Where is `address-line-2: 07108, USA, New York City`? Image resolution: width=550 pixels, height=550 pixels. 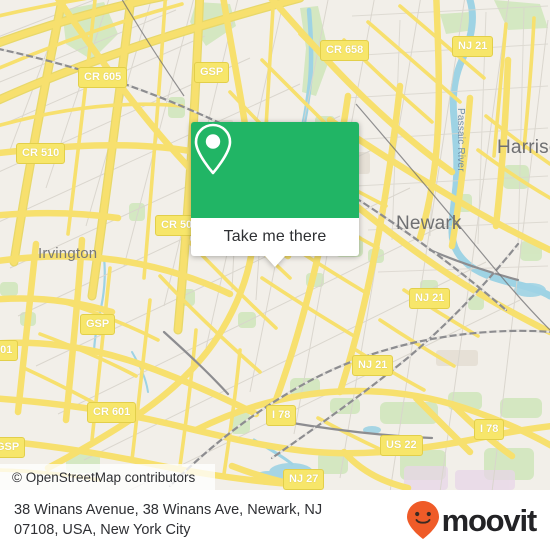
address-line-2: 07108, USA, New York City is located at coordinates (102, 530).